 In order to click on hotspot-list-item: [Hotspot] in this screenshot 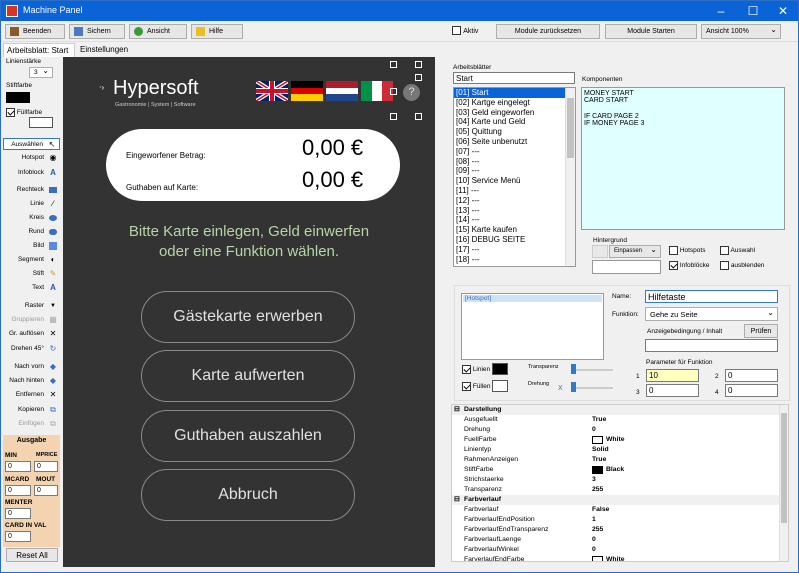, I will do `click(532, 298)`.